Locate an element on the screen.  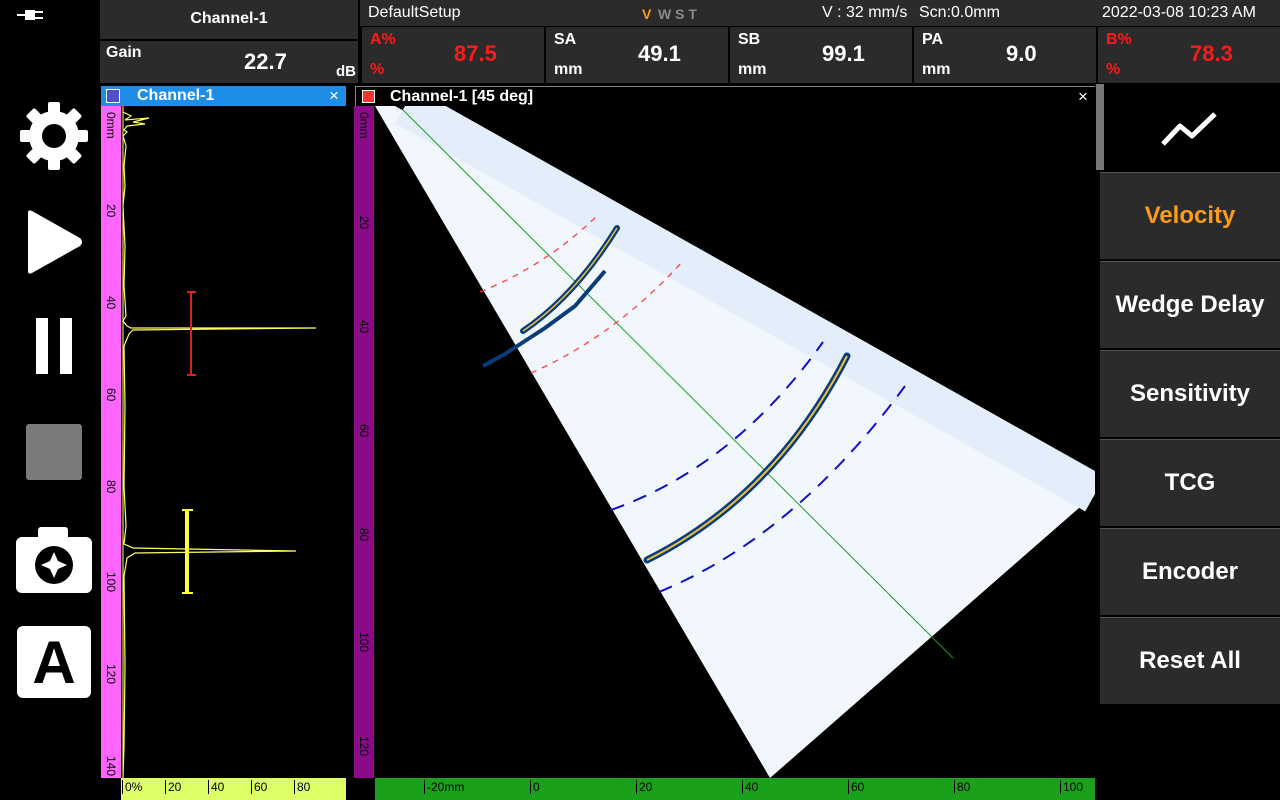
readout-value: 49.1 is located at coordinates (659, 53).